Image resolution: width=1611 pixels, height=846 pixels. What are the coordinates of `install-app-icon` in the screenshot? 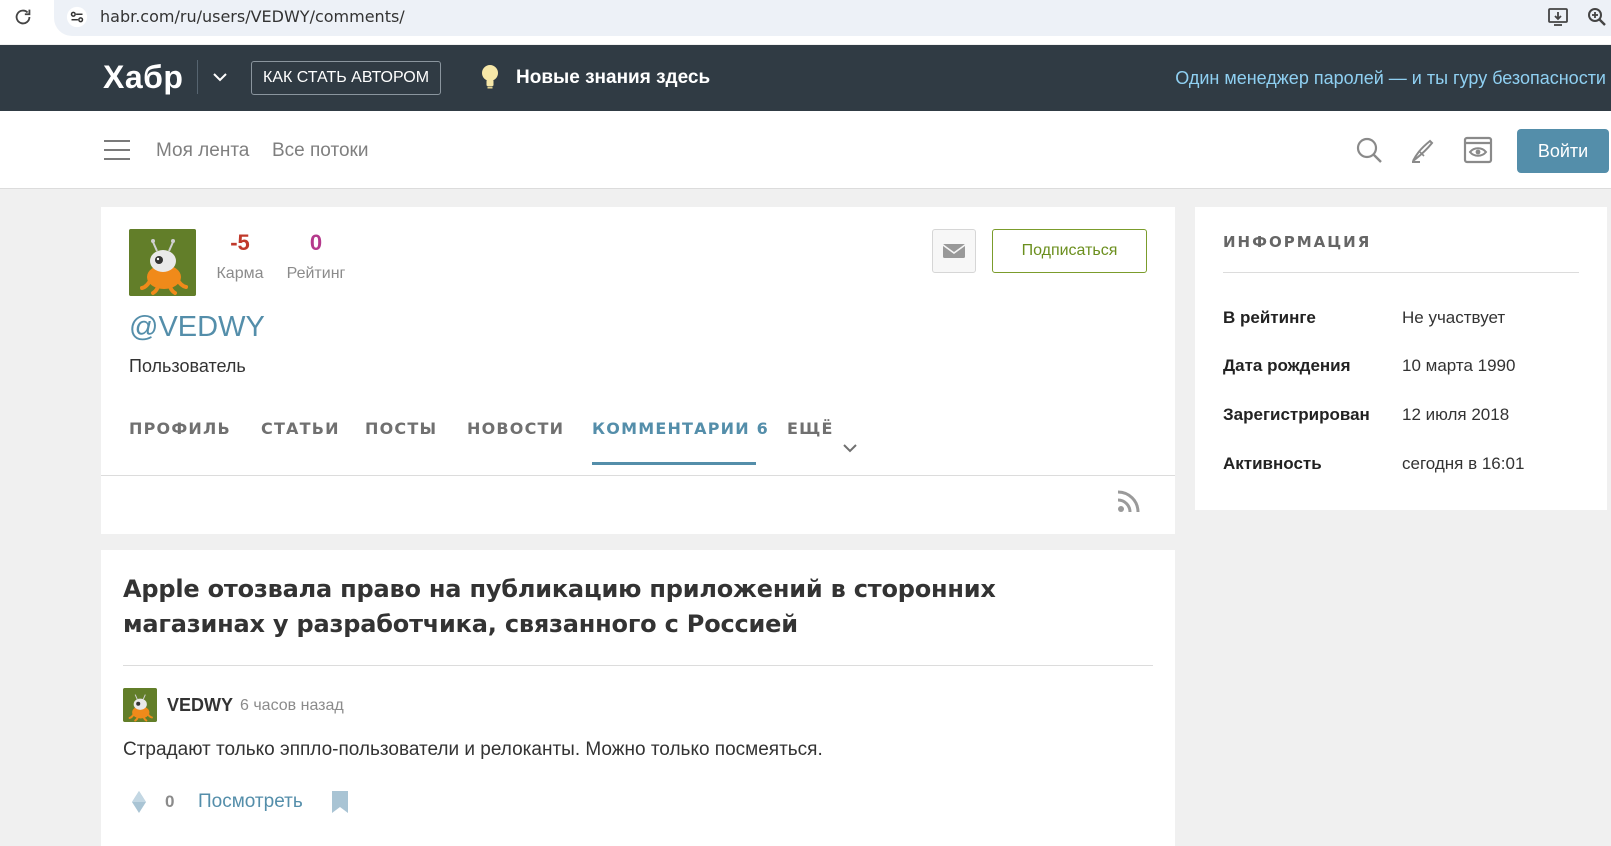 It's located at (1558, 17).